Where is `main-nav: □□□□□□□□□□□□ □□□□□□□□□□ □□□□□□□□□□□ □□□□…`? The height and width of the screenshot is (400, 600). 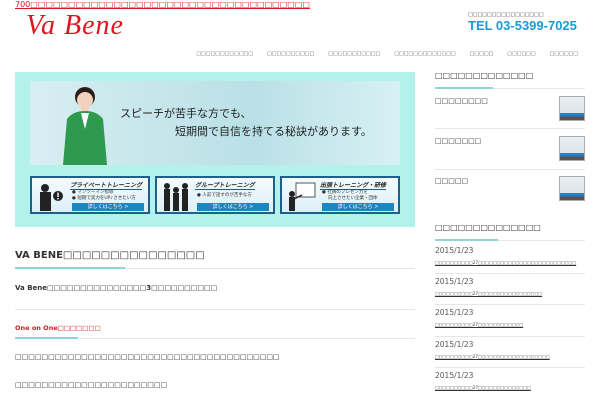 main-nav: □□□□□□□□□□□□ □□□□□□□□□□ □□□□□□□□□□□ □□□□… is located at coordinates (387, 54).